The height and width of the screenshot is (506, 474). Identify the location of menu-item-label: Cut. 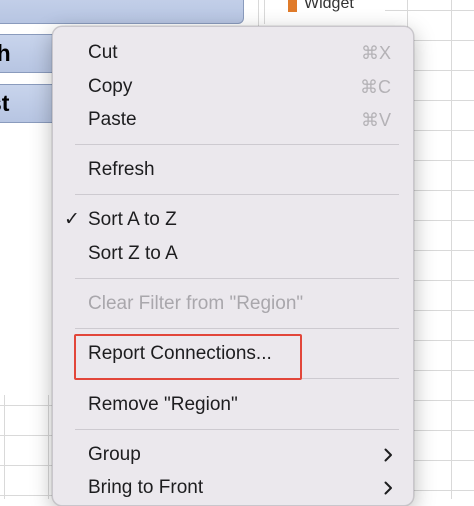
(103, 52).